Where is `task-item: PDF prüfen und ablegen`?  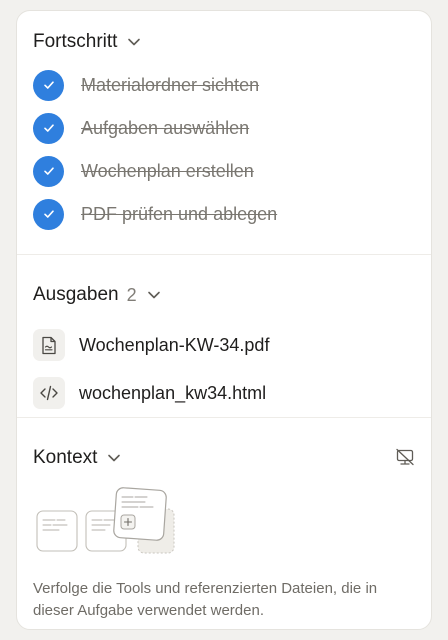
task-item: PDF prüfen und ablegen is located at coordinates (155, 214).